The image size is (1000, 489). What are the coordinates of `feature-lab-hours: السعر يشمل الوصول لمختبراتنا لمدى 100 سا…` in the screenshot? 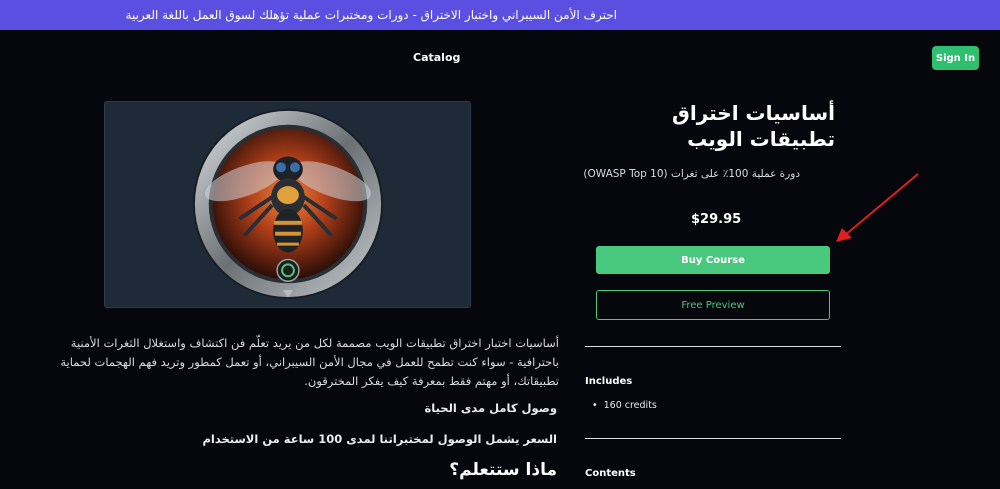 It's located at (380, 439).